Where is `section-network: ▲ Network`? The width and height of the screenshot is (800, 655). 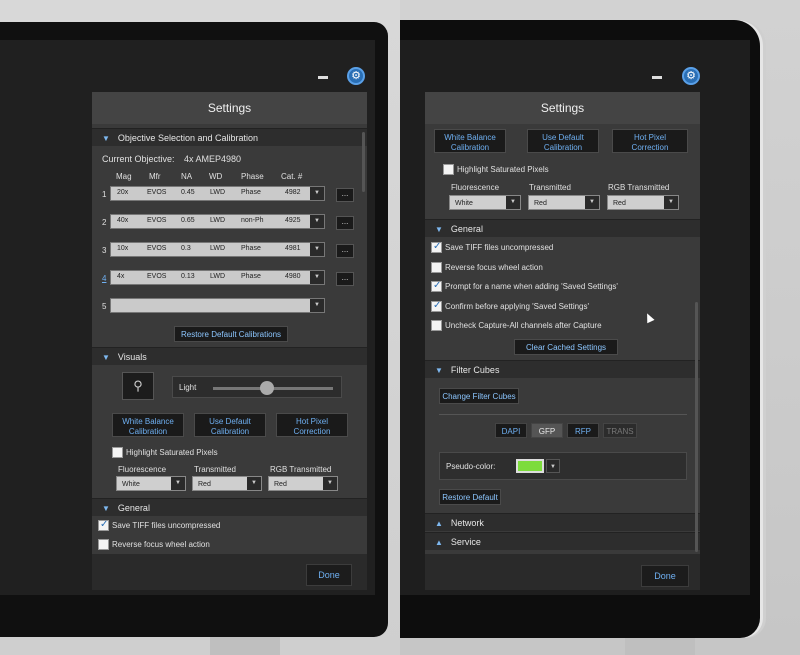
section-network: ▲ Network is located at coordinates (562, 522).